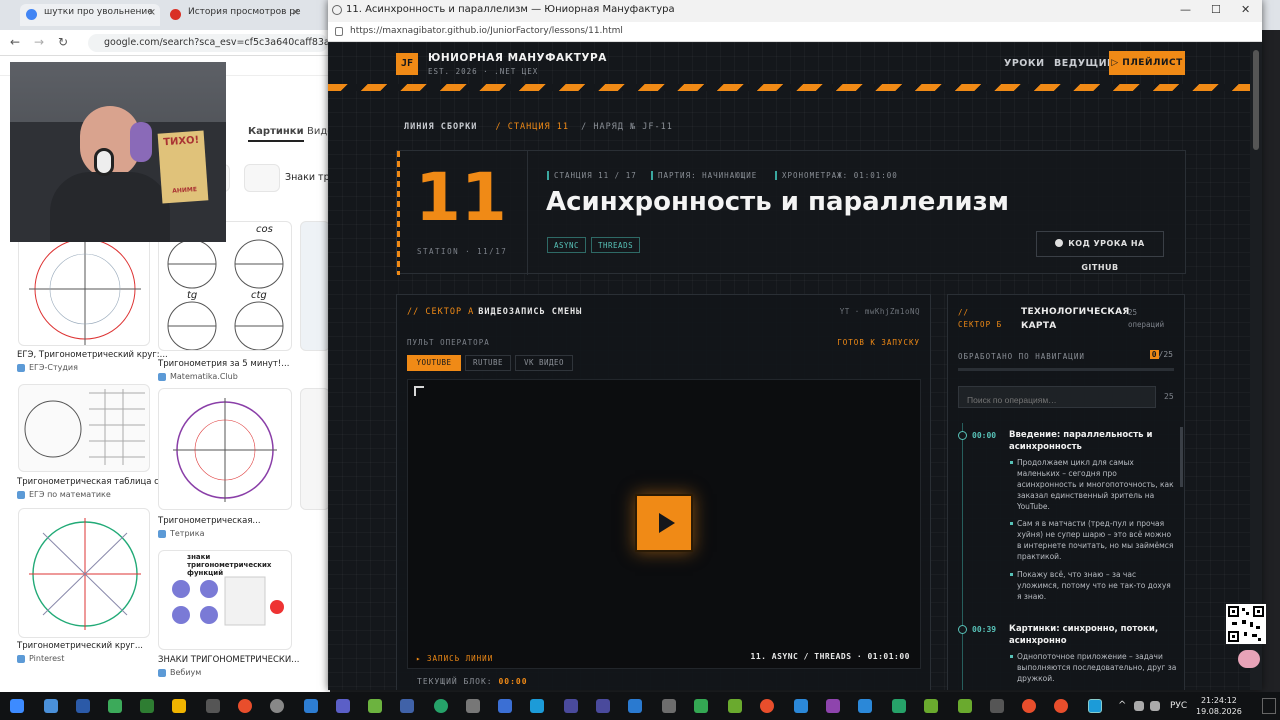 This screenshot has width=1280, height=720. Describe the element at coordinates (616, 245) in the screenshot. I see `tag-threads: THREADS` at that location.